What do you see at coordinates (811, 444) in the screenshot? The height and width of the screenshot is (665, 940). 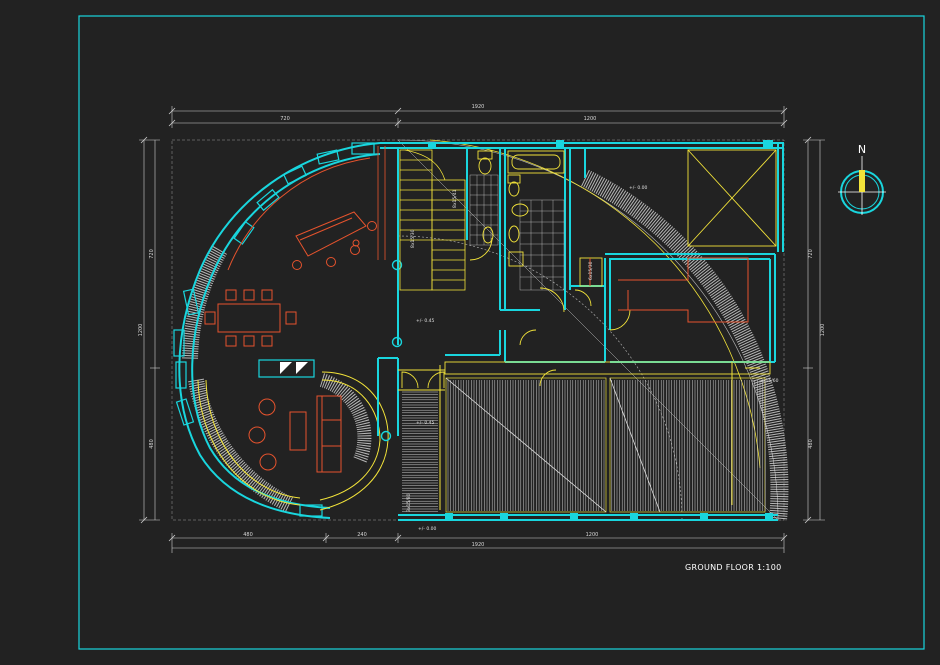 I see `dim-right-bottom: 480` at bounding box center [811, 444].